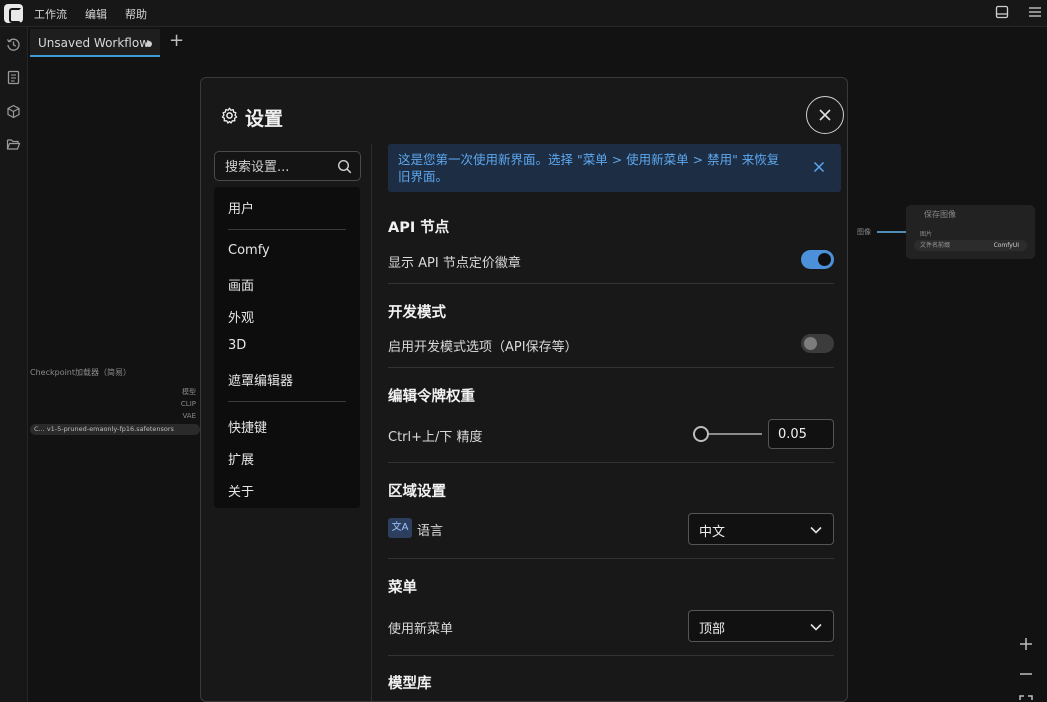 This screenshot has height=702, width=1047. What do you see at coordinates (241, 458) in the screenshot?
I see `nav-item-extensions: 扩展` at bounding box center [241, 458].